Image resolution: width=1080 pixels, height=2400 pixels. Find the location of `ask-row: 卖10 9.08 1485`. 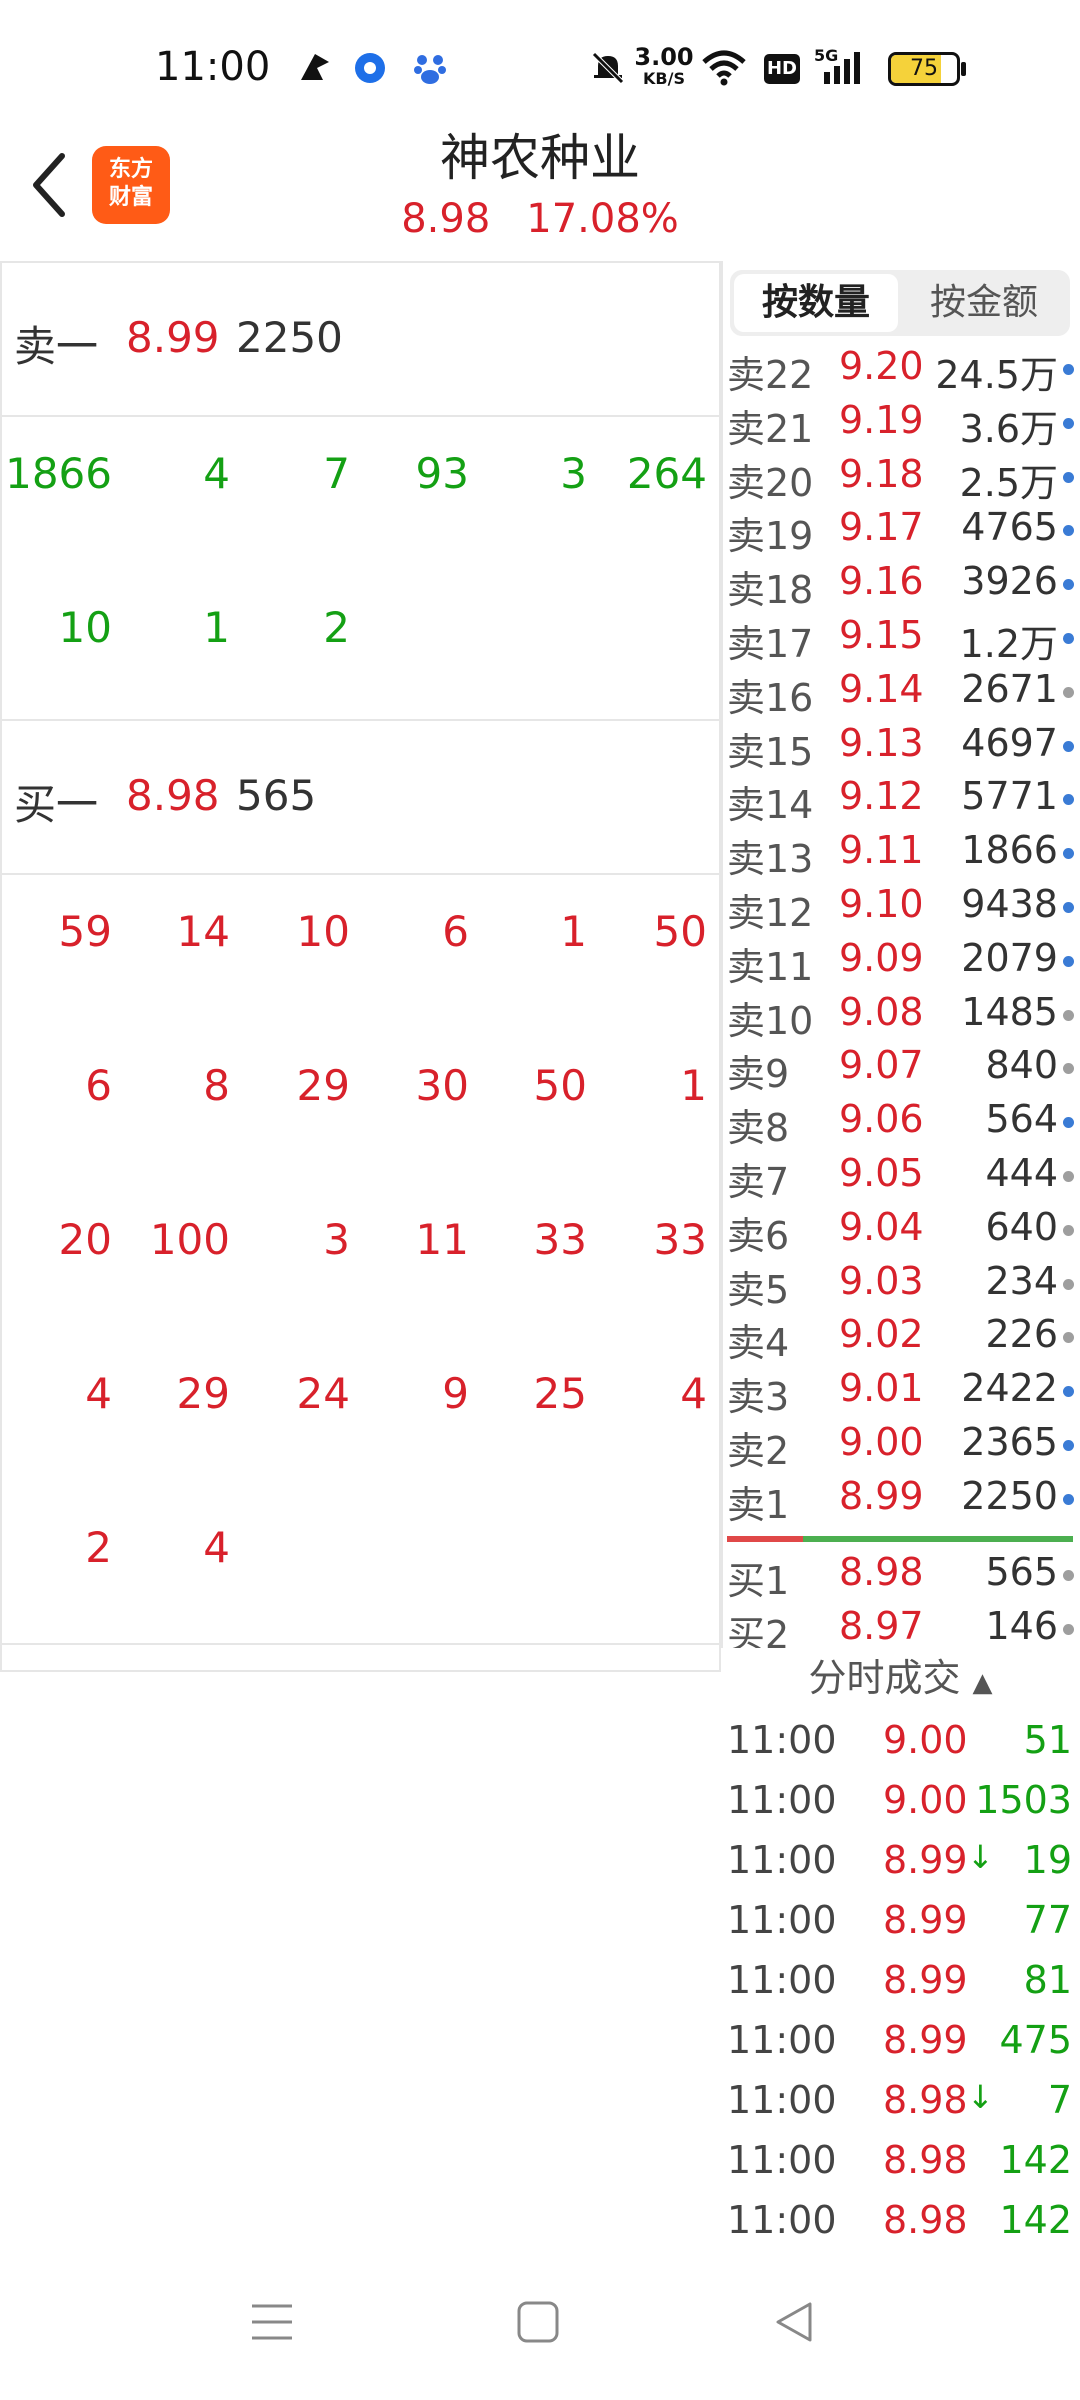

ask-row: 卖10 9.08 1485 is located at coordinates (900, 1014).